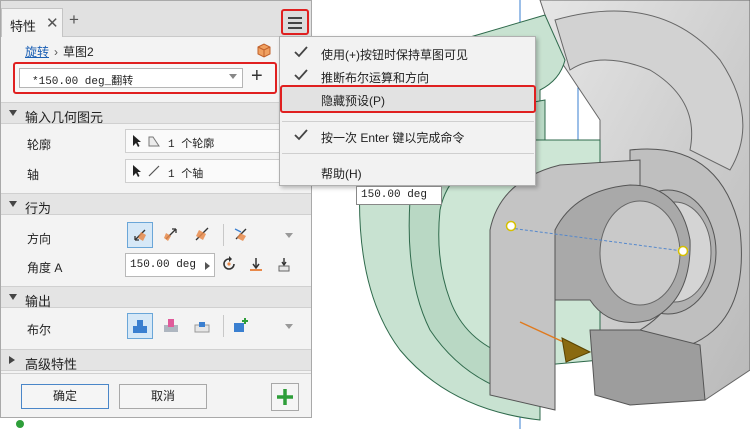  Describe the element at coordinates (12, 360) in the screenshot. I see `expand-arrow-icon` at that location.